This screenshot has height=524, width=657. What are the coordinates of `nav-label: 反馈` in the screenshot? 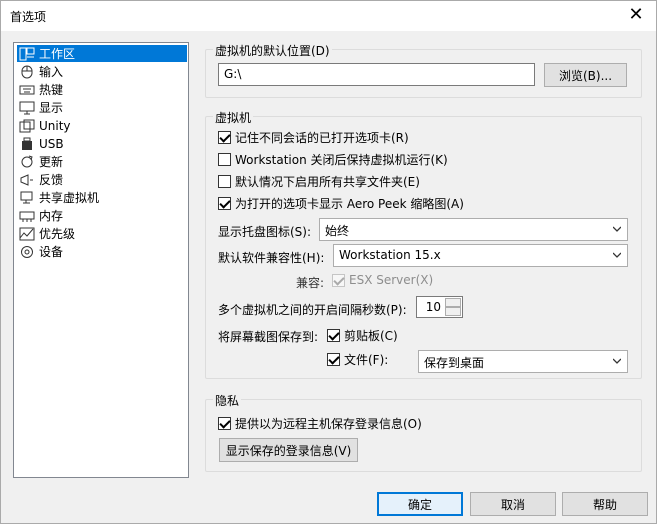 It's located at (51, 180).